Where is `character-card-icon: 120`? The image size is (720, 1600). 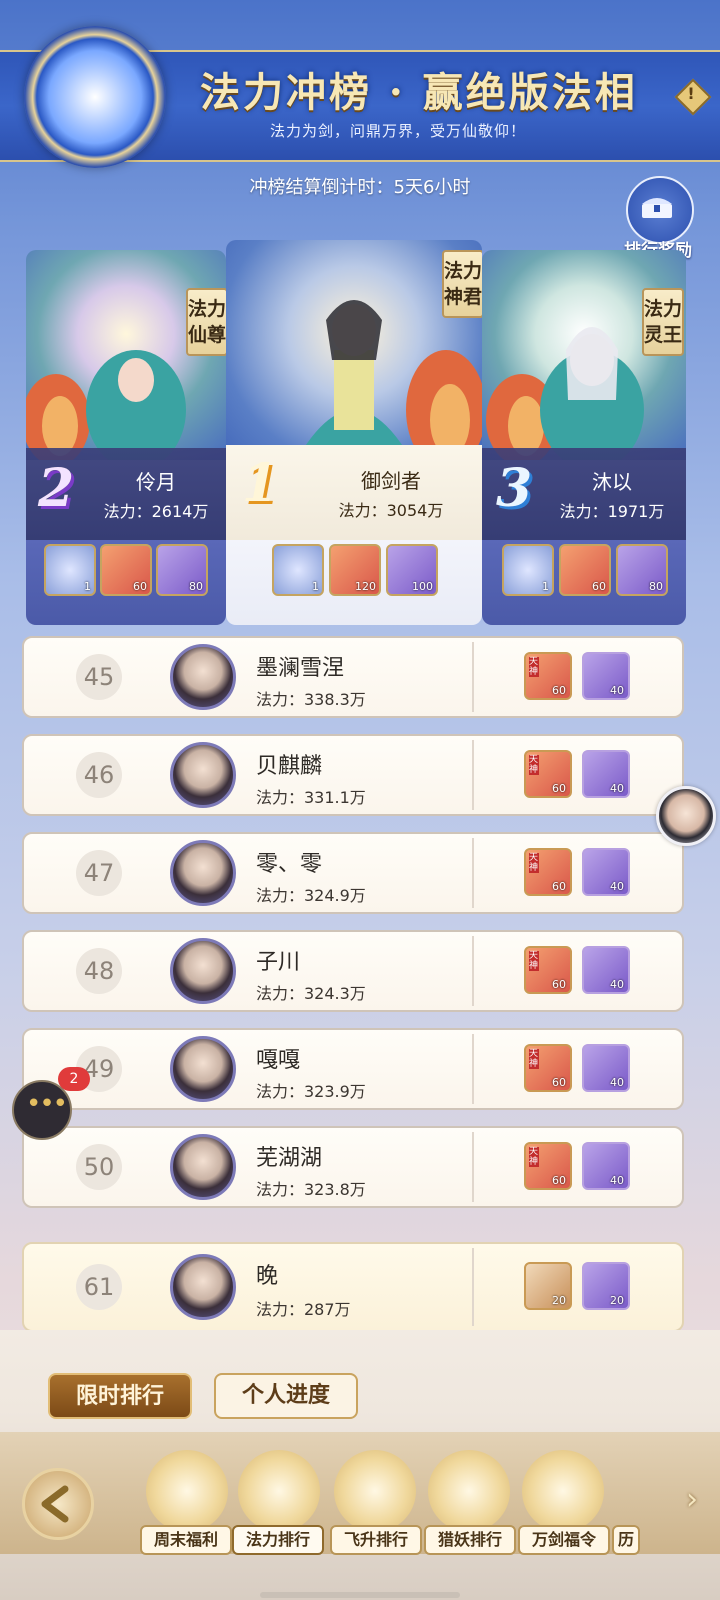
character-card-icon: 120 is located at coordinates (355, 570).